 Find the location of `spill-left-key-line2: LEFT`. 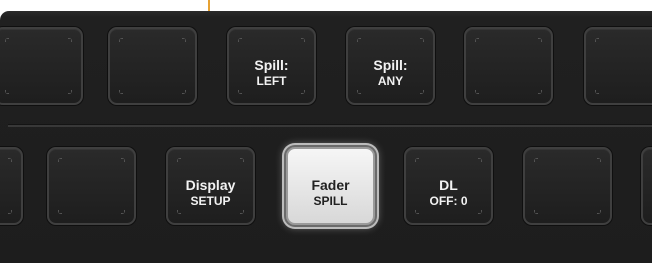

spill-left-key-line2: LEFT is located at coordinates (271, 81).